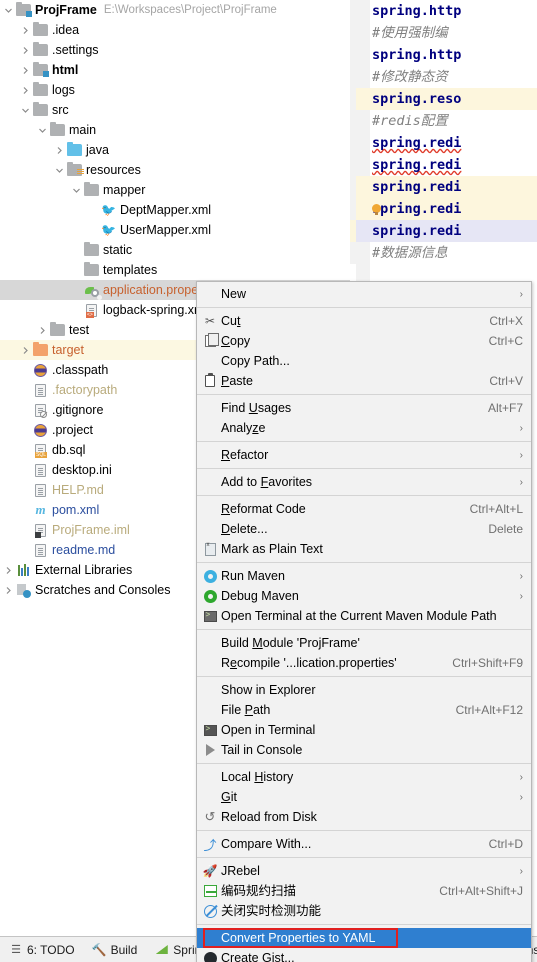 Image resolution: width=537 pixels, height=962 pixels. Describe the element at coordinates (364, 381) in the screenshot. I see `menu-item: Paste Ctrl+V` at that location.